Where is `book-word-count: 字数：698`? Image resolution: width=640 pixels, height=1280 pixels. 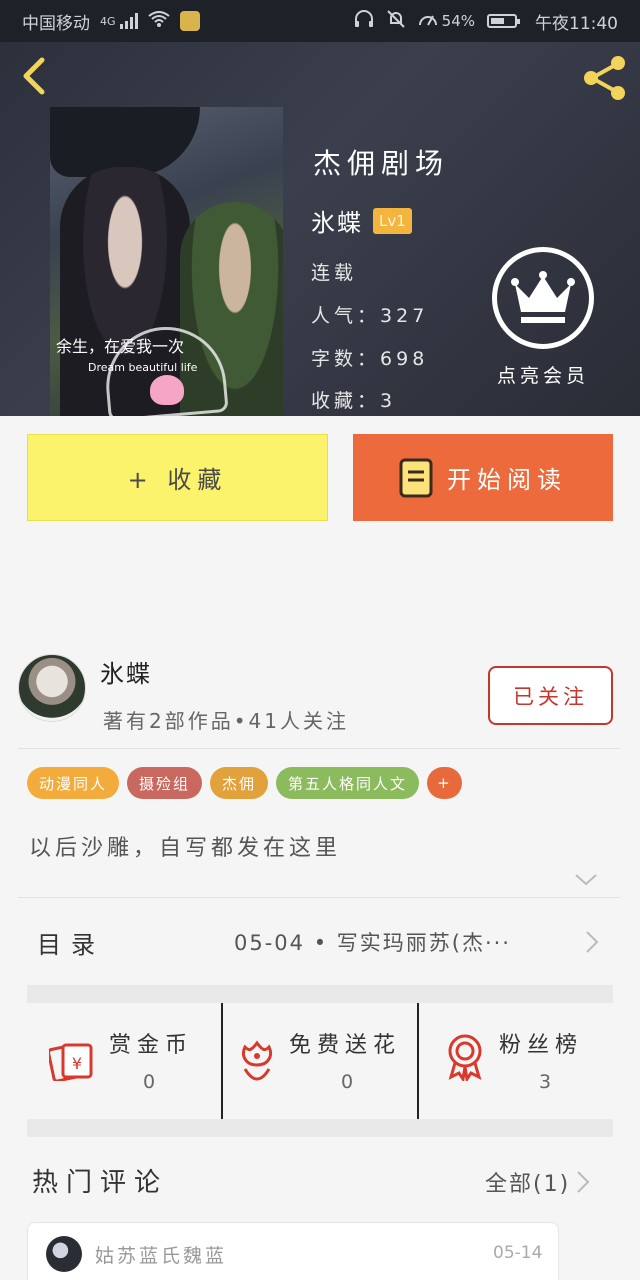
book-word-count: 字数：698 is located at coordinates (369, 357).